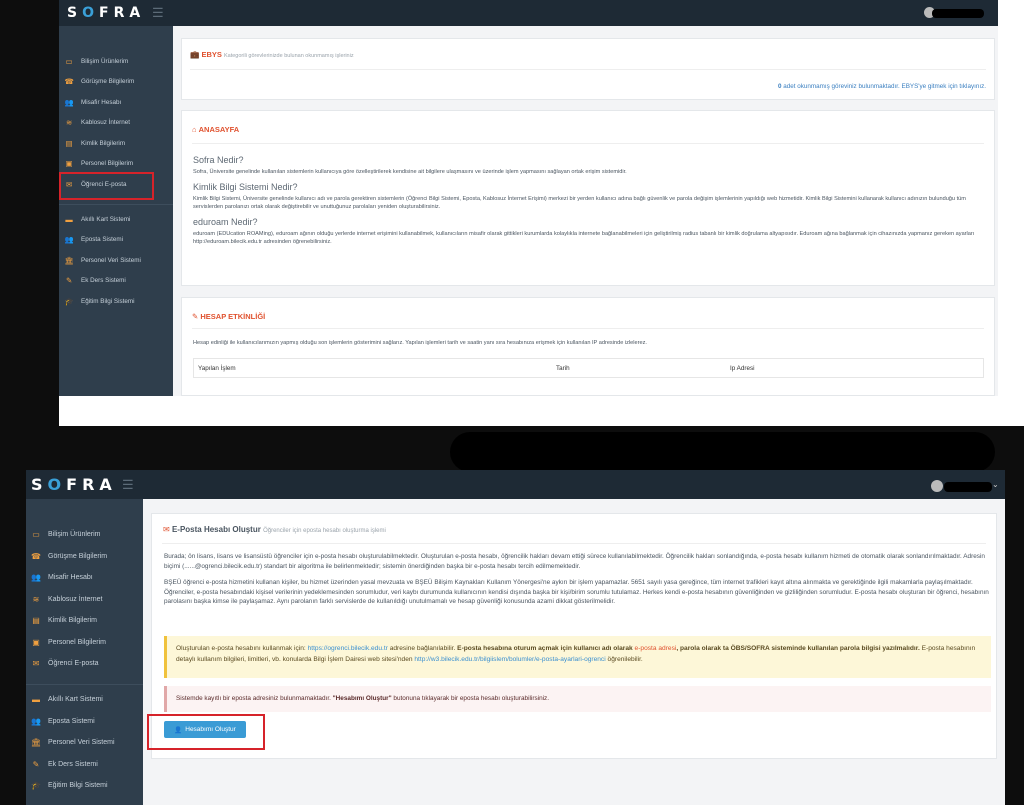  What do you see at coordinates (216, 529) in the screenshot?
I see `eposta-panel-title: E-Posta Hesabı Oluştur` at bounding box center [216, 529].